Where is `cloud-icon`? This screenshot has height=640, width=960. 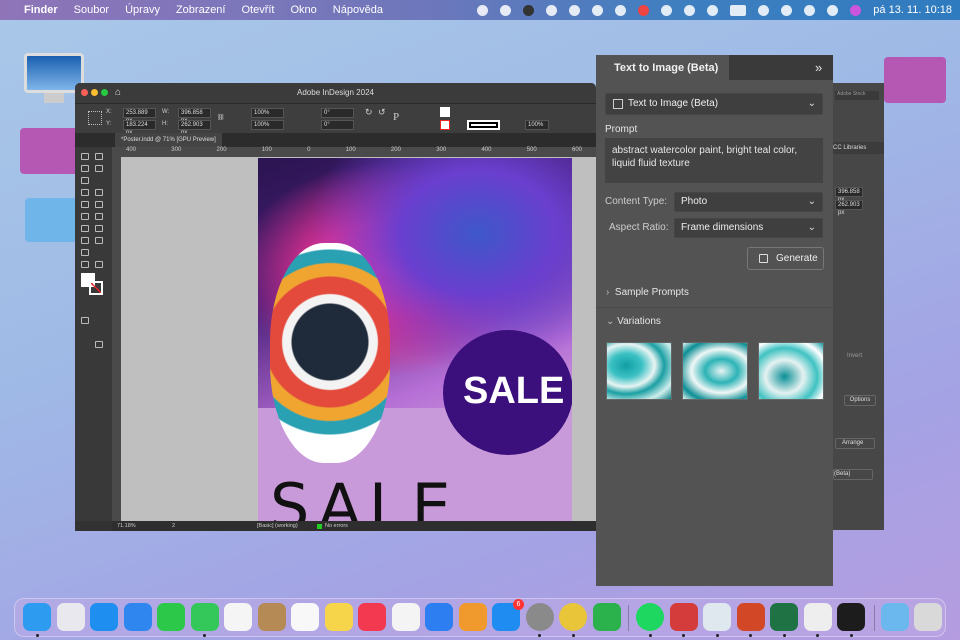 cloud-icon is located at coordinates (598, 10).